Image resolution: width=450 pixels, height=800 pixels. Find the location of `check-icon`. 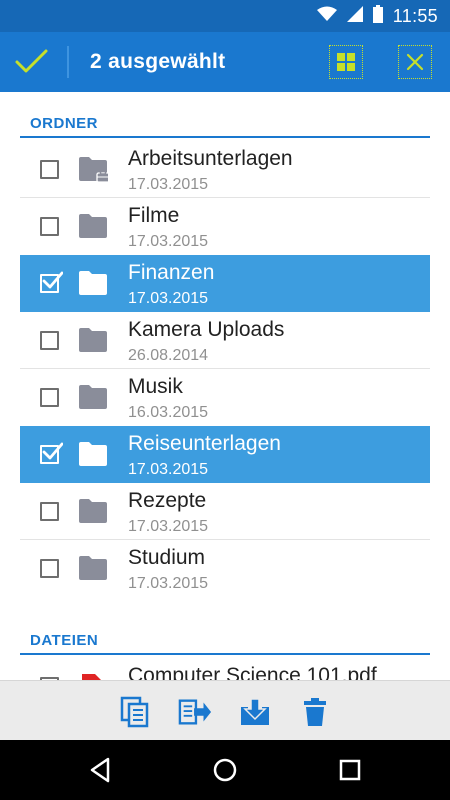

check-icon is located at coordinates (31, 61).